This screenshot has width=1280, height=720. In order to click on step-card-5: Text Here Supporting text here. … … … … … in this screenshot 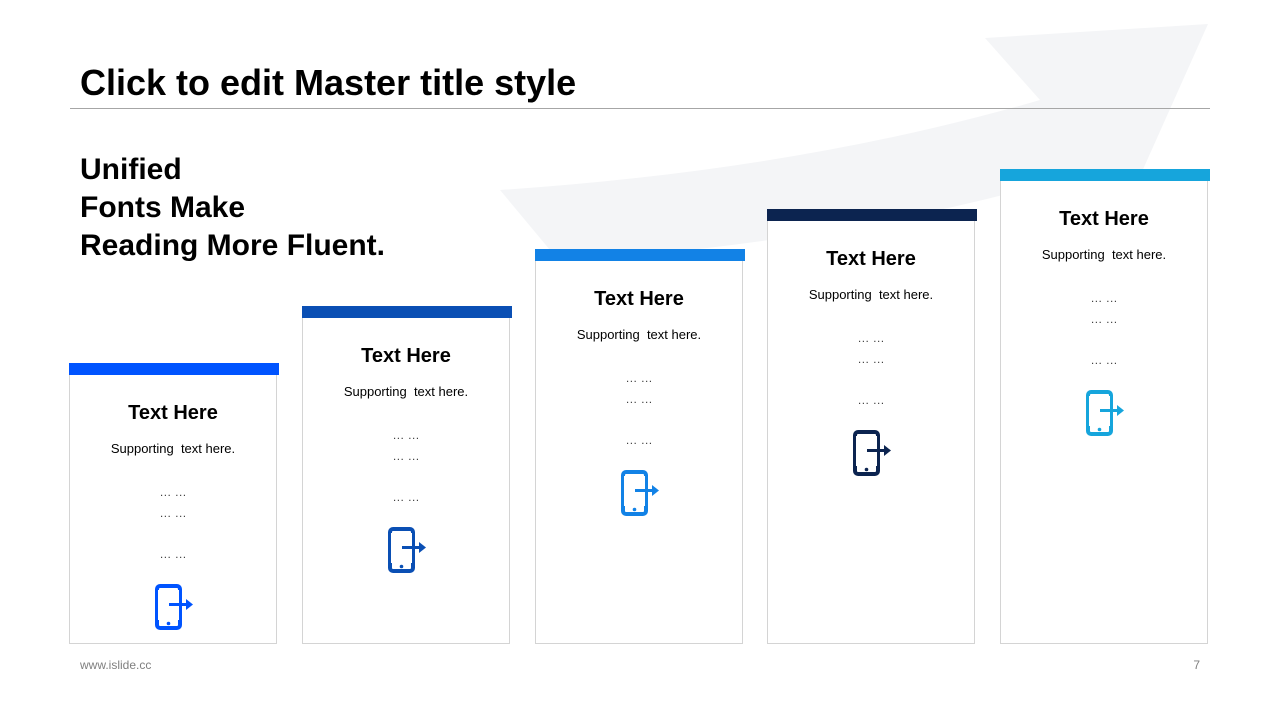, I will do `click(1105, 406)`.